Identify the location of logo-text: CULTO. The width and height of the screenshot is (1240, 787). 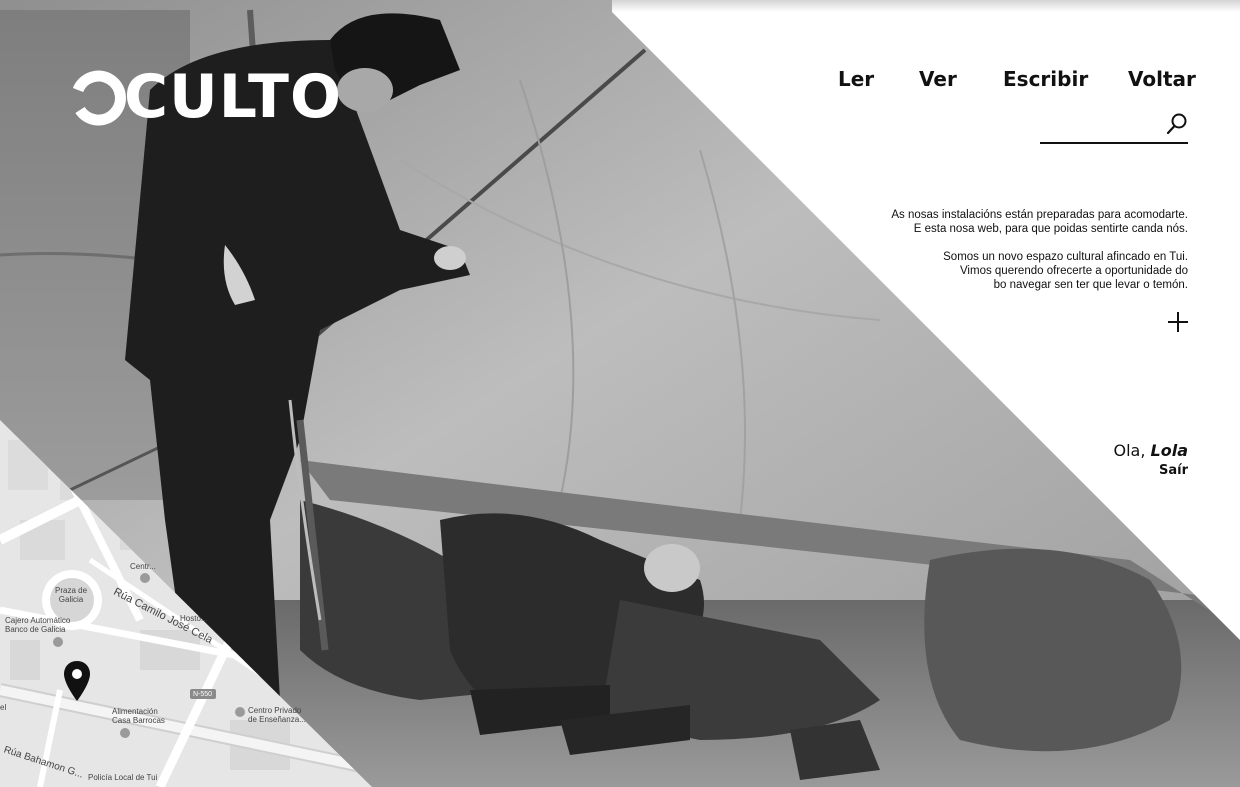
(233, 97).